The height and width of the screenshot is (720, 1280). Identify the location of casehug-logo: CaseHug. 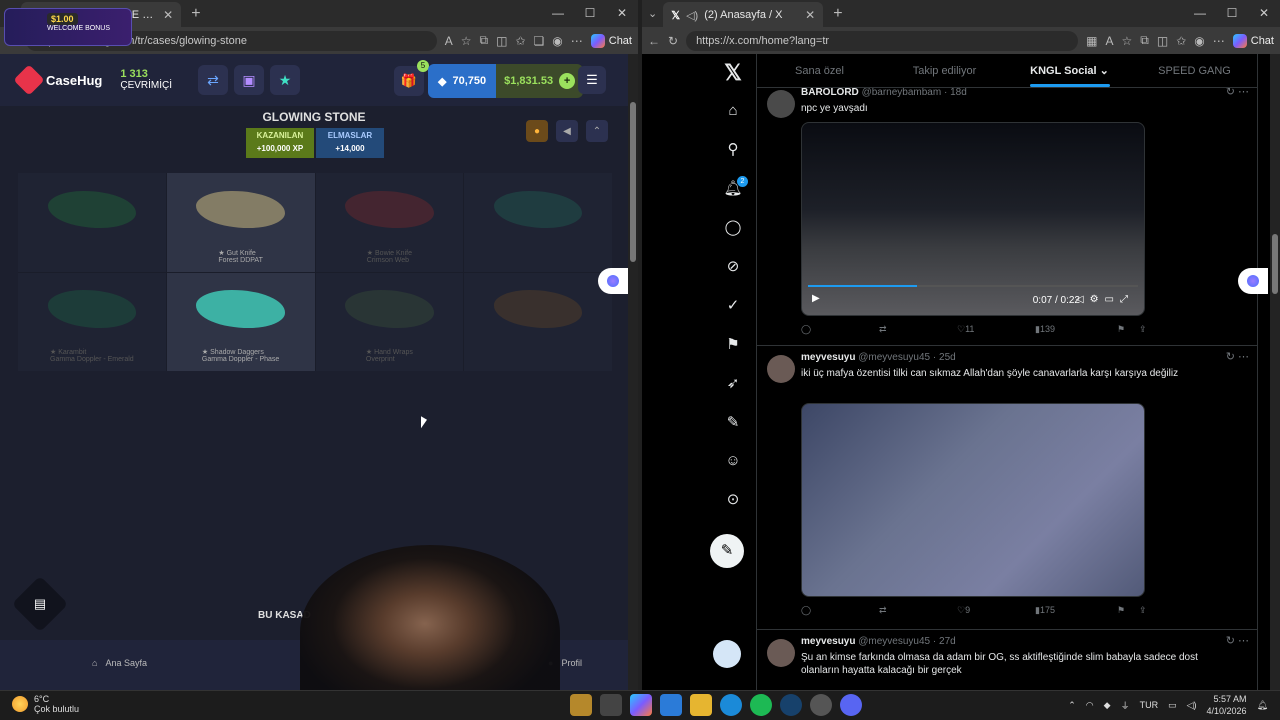
(57, 80).